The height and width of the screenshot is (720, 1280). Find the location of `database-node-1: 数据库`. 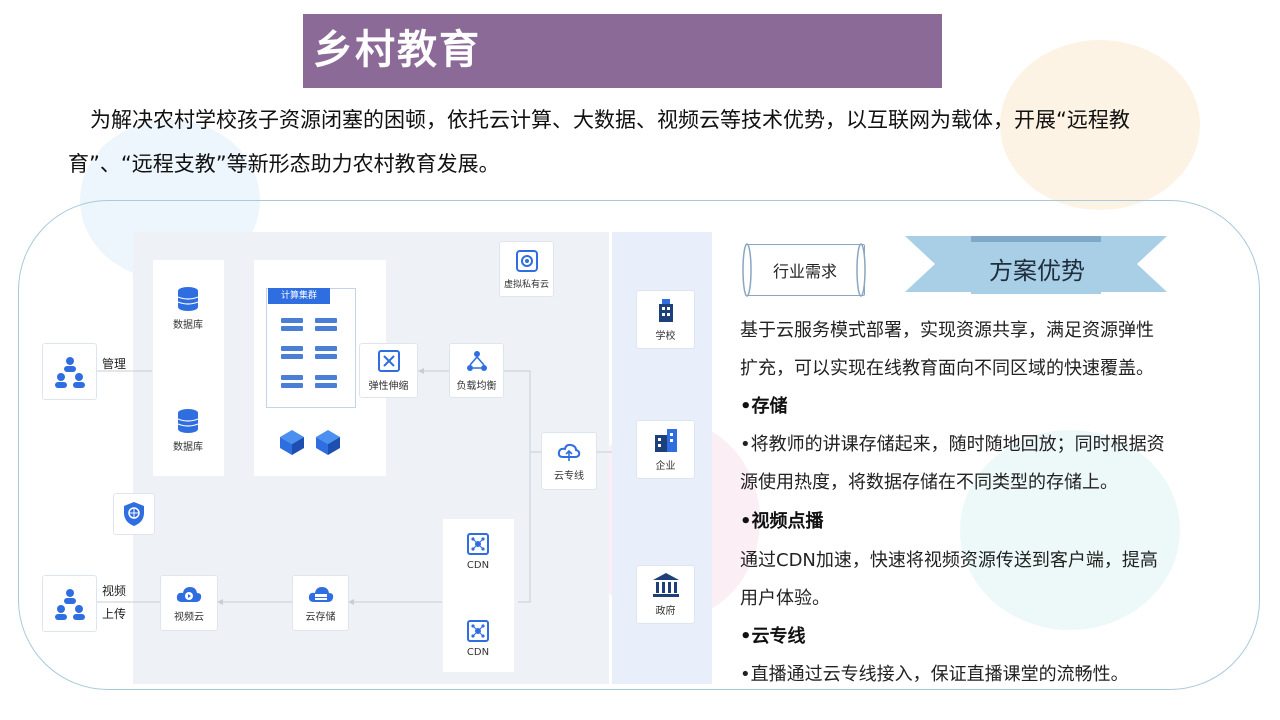

database-node-1: 数据库 is located at coordinates (188, 308).